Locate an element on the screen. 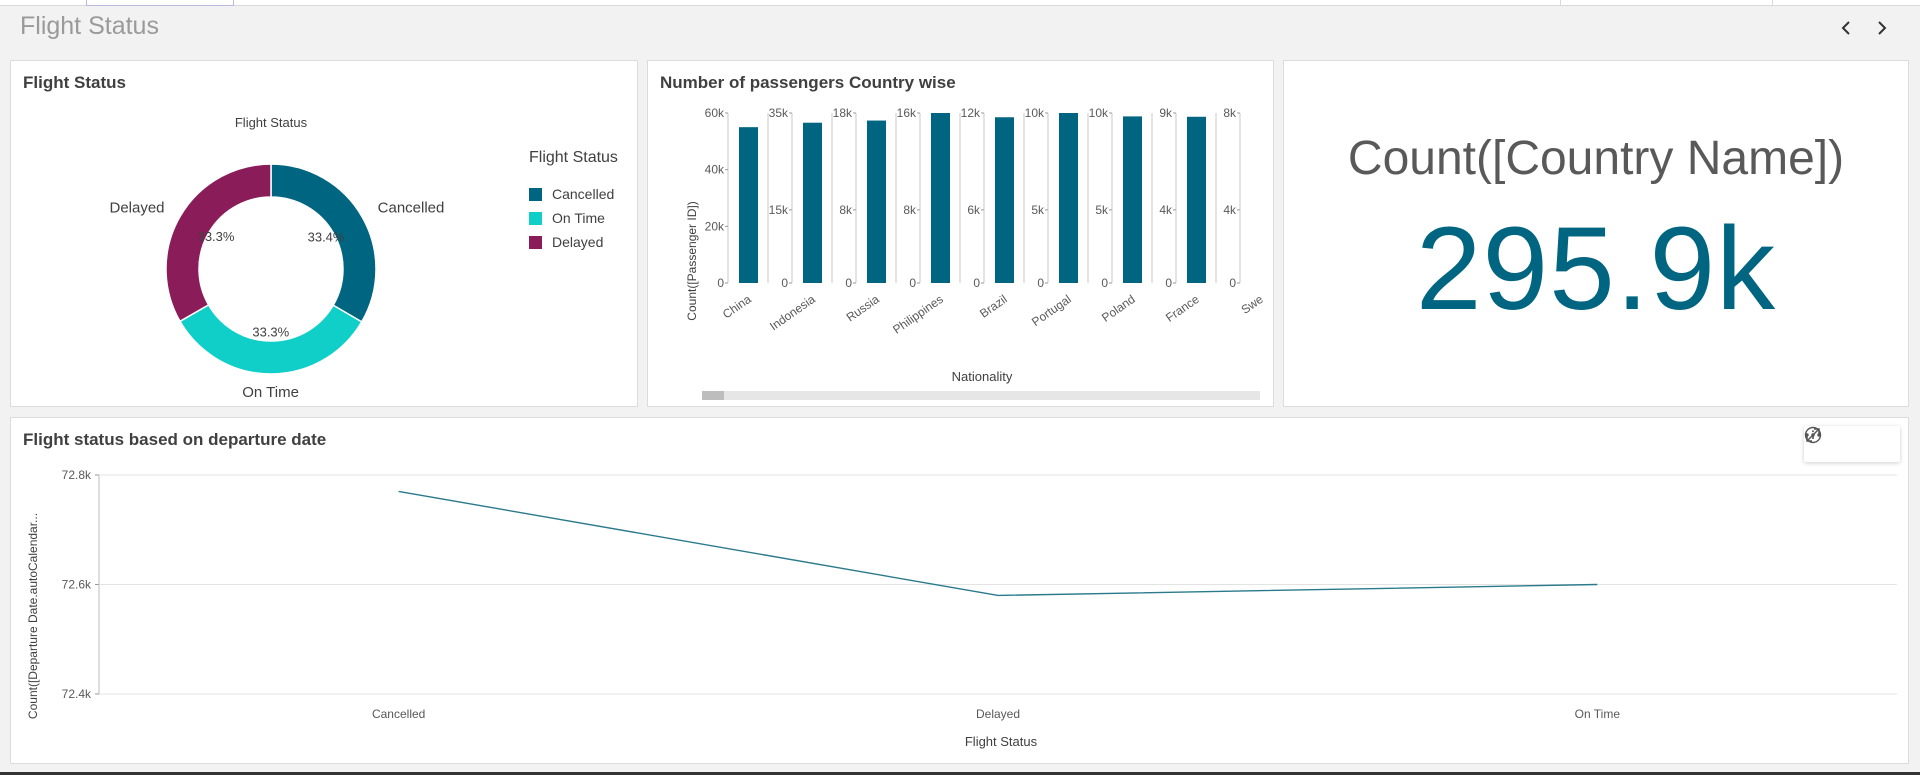 Image resolution: width=1920 pixels, height=775 pixels. previous-sheet-button is located at coordinates (1846, 28).